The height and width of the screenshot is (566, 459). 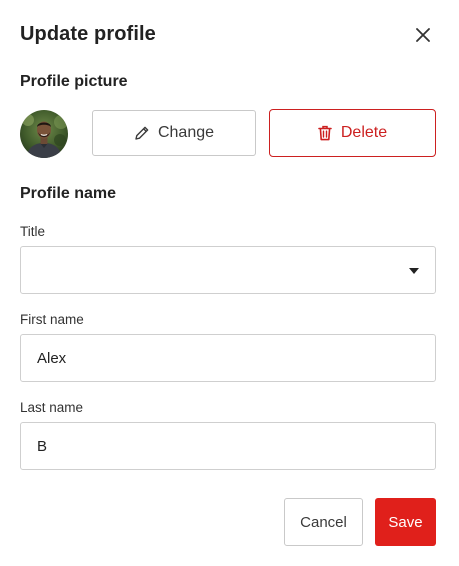 What do you see at coordinates (68, 193) in the screenshot?
I see `profile-name-heading: Profile name` at bounding box center [68, 193].